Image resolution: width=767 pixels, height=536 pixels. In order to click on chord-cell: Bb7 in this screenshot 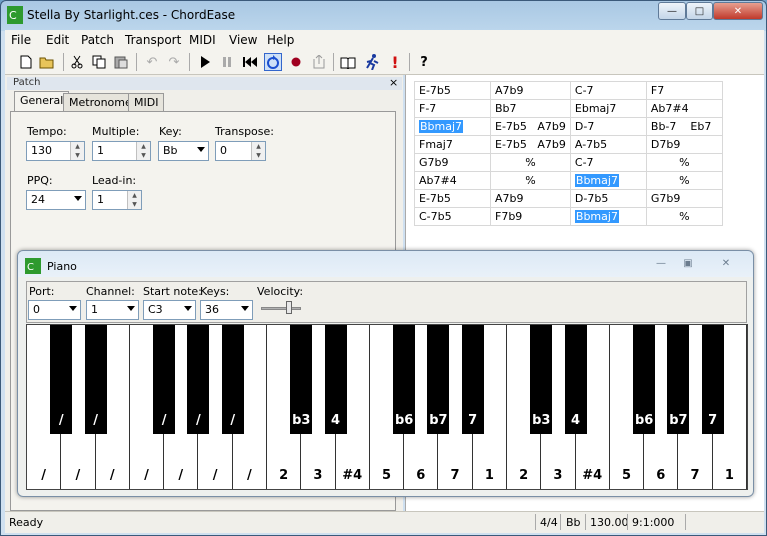, I will do `click(530, 108)`.